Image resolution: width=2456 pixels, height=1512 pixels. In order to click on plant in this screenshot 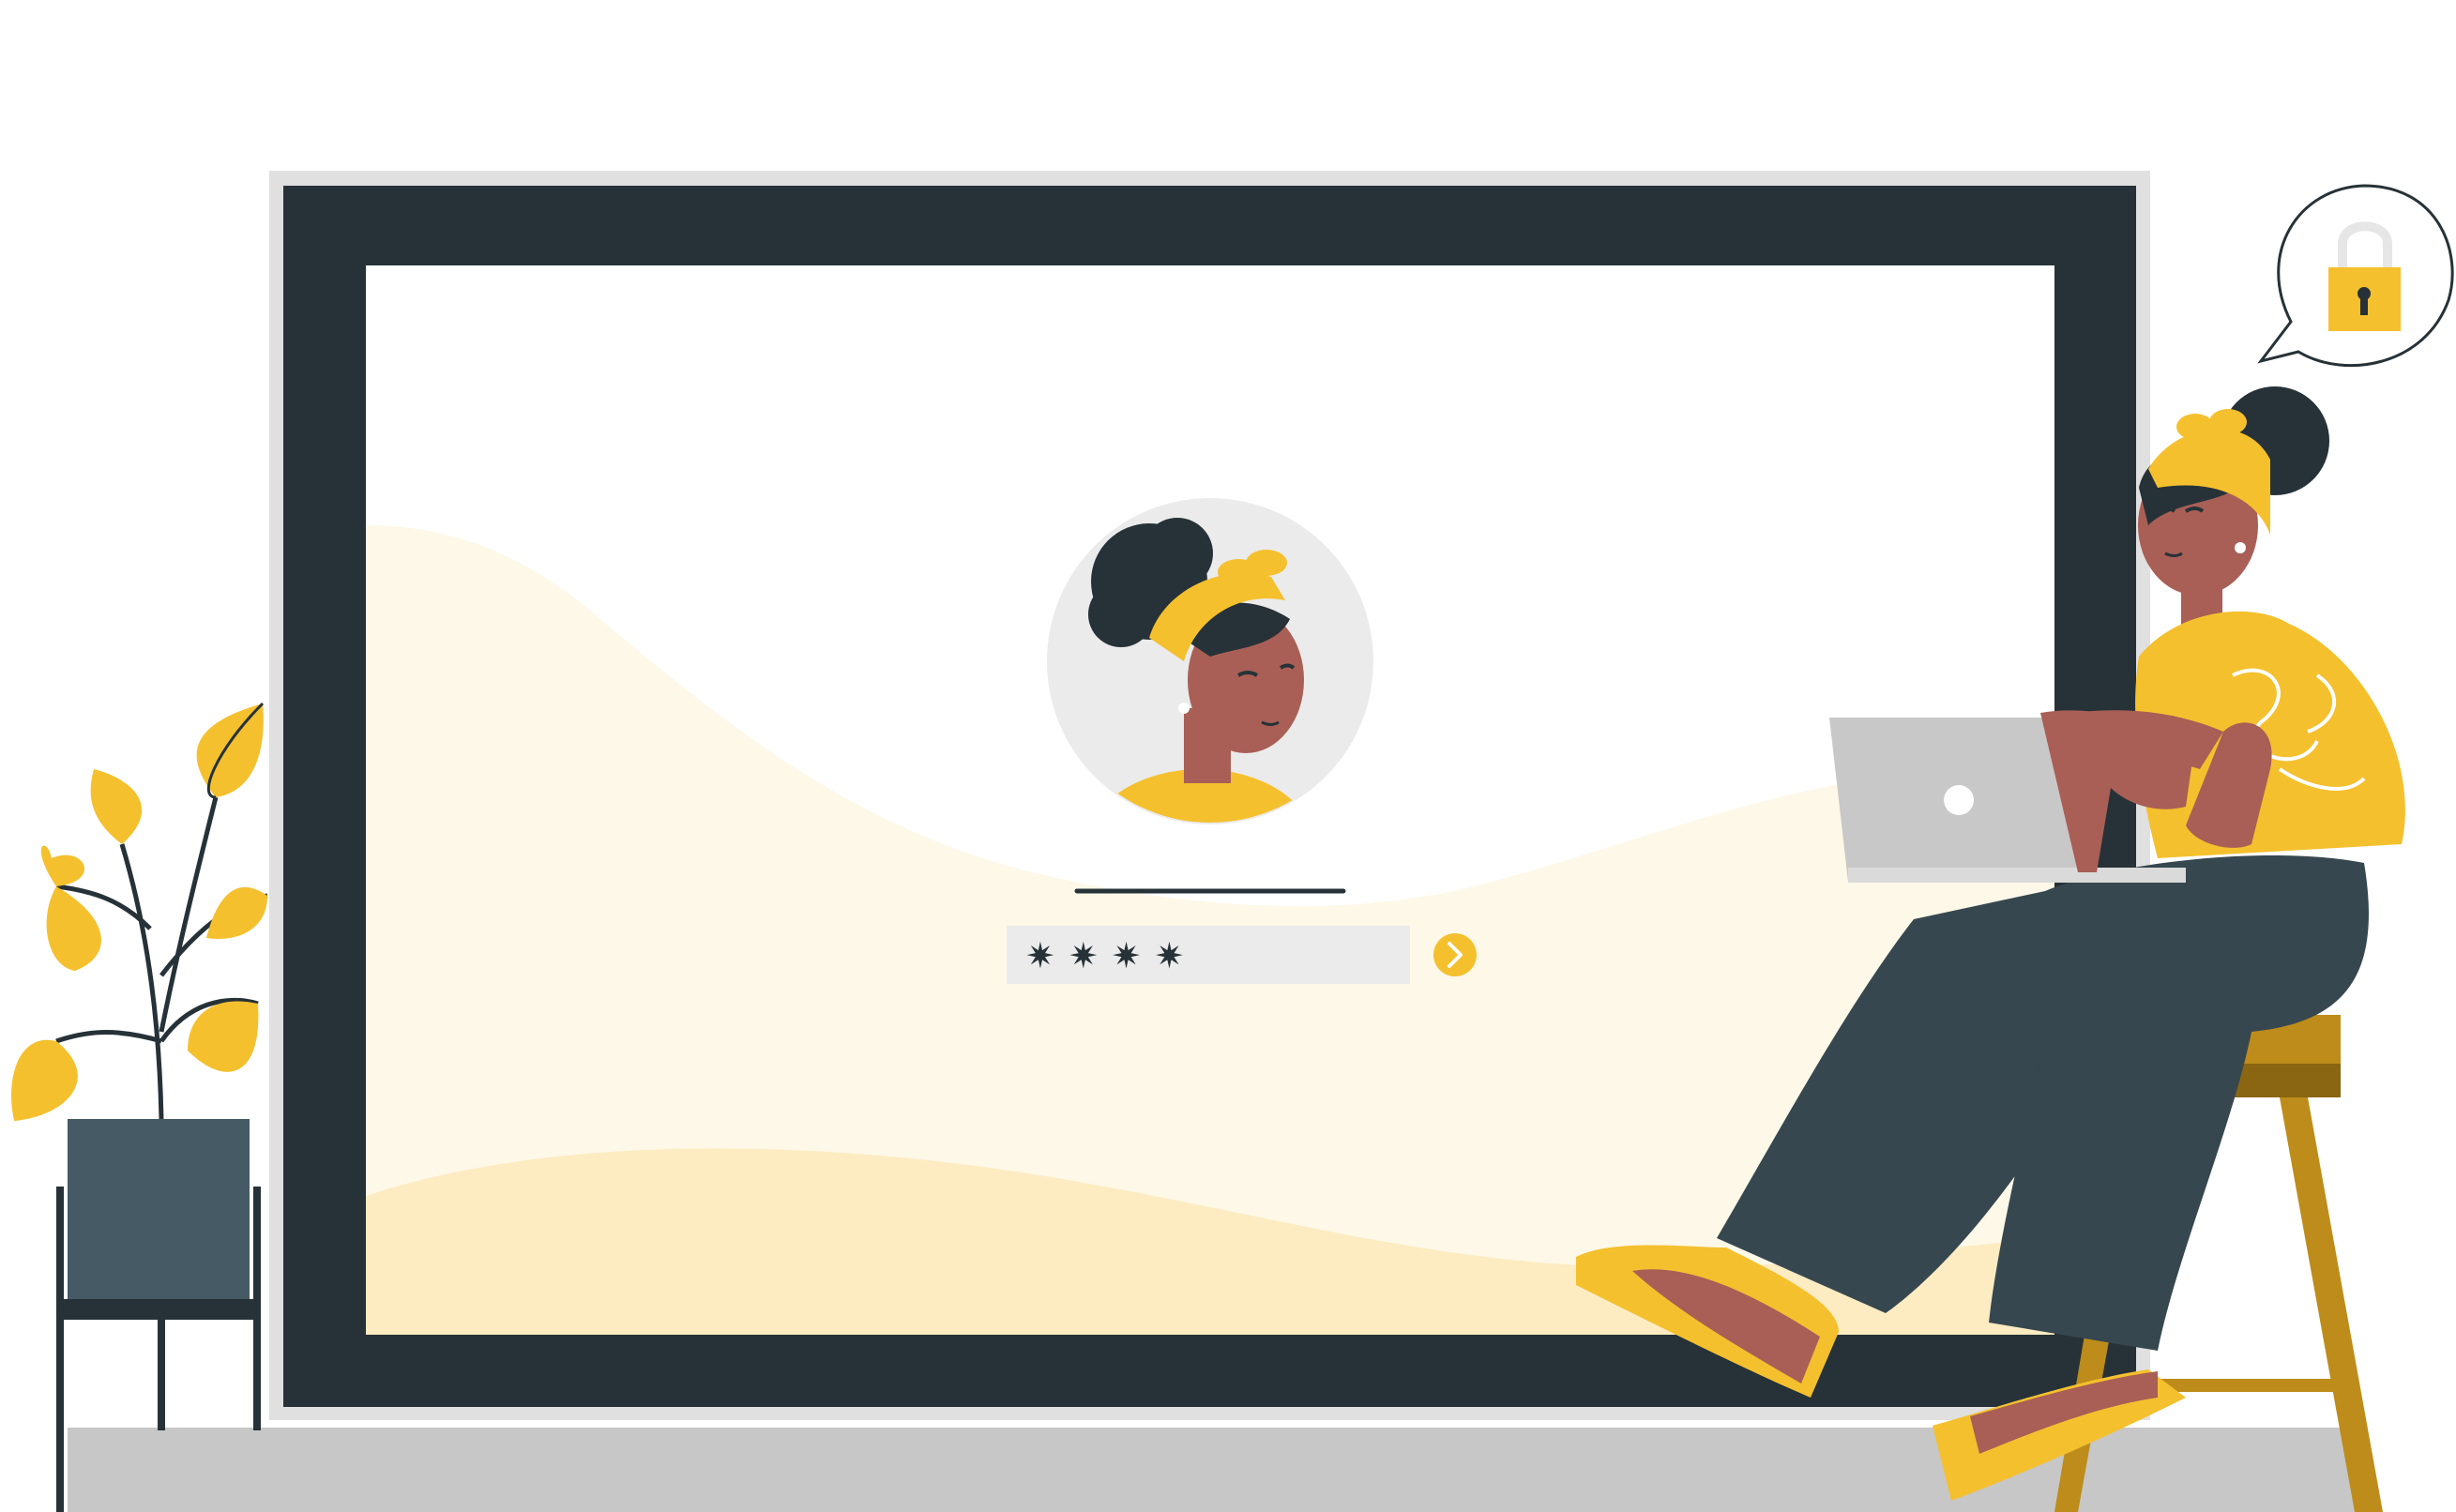, I will do `click(139, 1107)`.